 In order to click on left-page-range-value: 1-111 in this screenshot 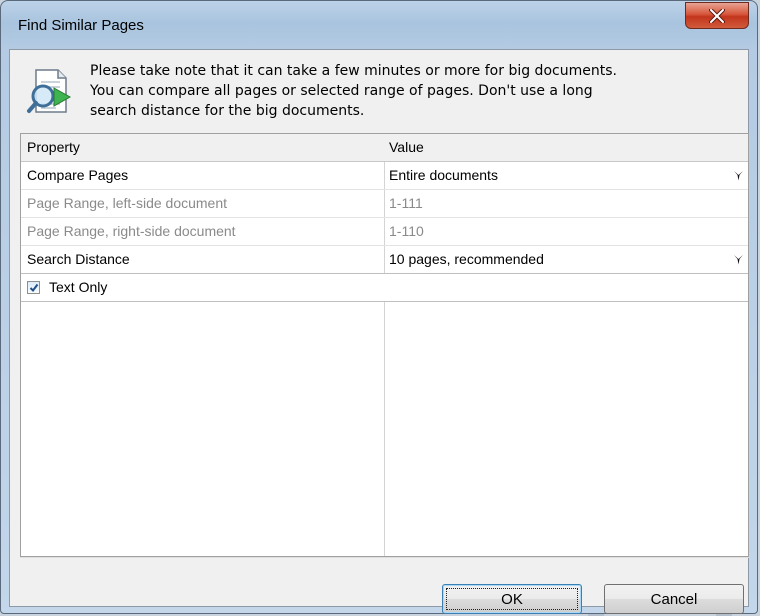, I will do `click(406, 203)`.